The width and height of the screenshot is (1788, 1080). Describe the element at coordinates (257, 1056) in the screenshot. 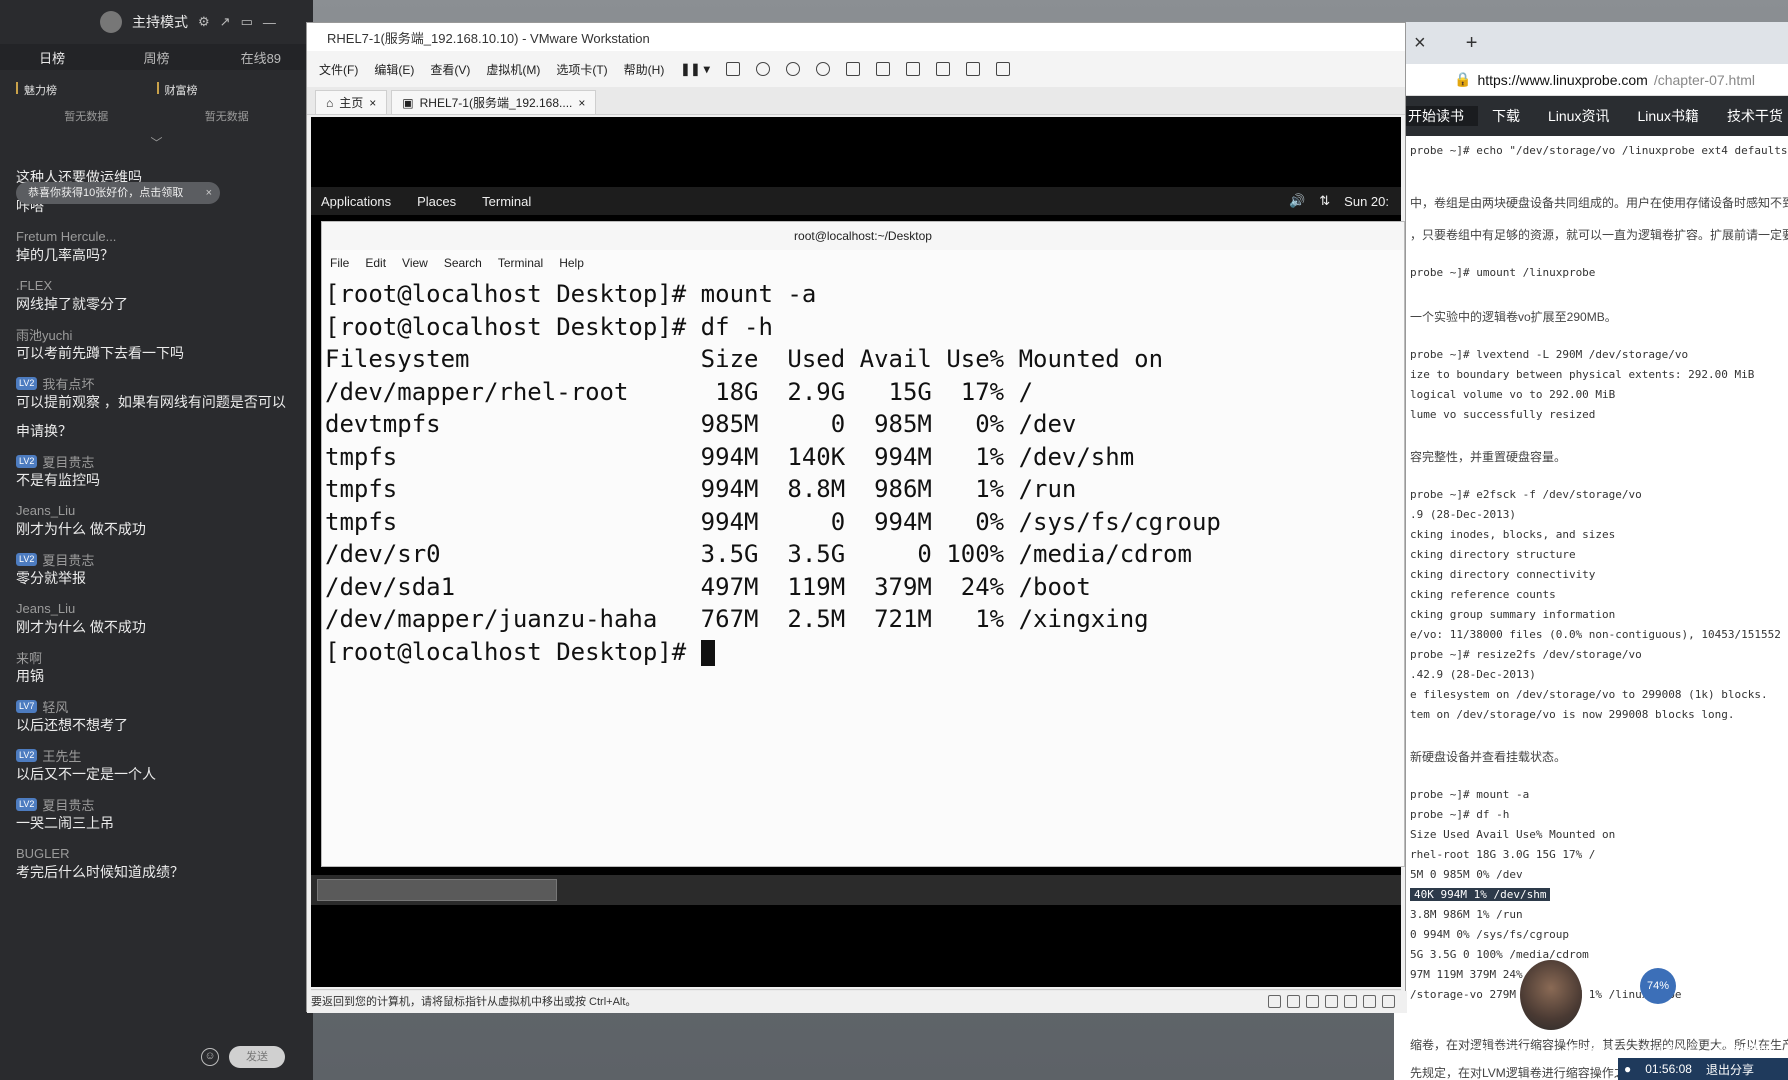

I see `send-button: 发送` at that location.